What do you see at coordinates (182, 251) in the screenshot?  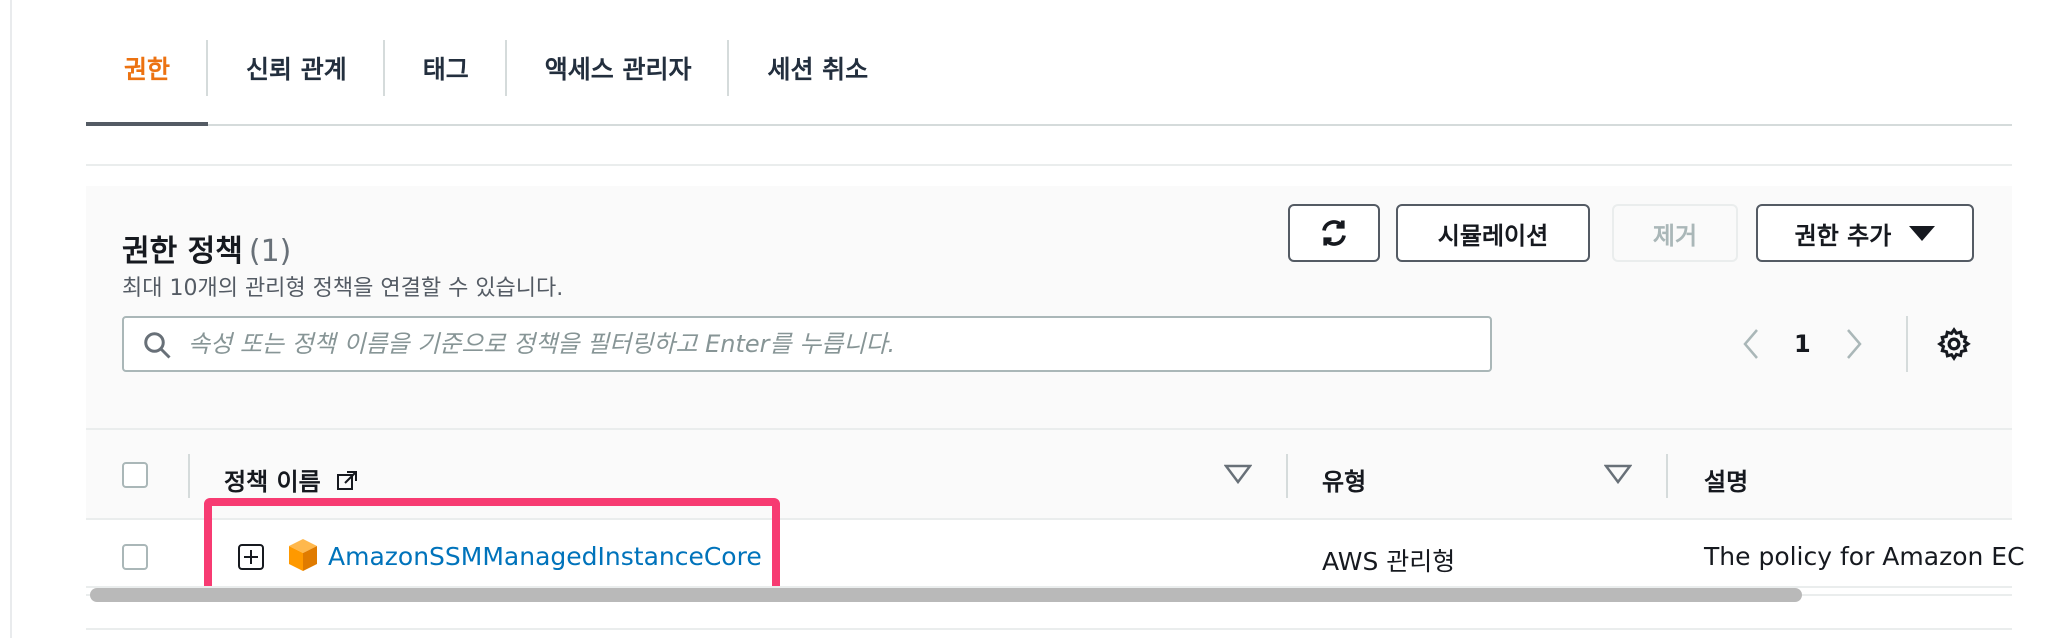 I see `policies-title-text: 권한 정책` at bounding box center [182, 251].